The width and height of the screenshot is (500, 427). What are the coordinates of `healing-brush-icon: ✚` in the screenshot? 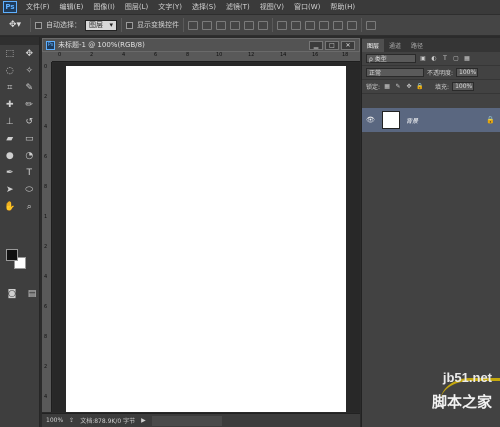 It's located at (10, 105).